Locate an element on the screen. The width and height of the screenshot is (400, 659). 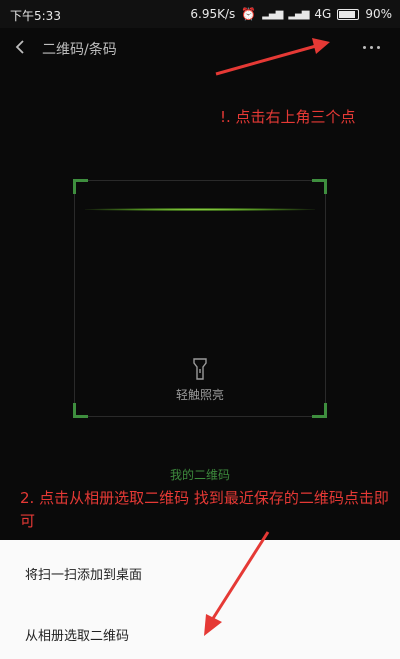
sheet-item-add-to-desktop: 将扫一扫添加到桌面 is located at coordinates (83, 573).